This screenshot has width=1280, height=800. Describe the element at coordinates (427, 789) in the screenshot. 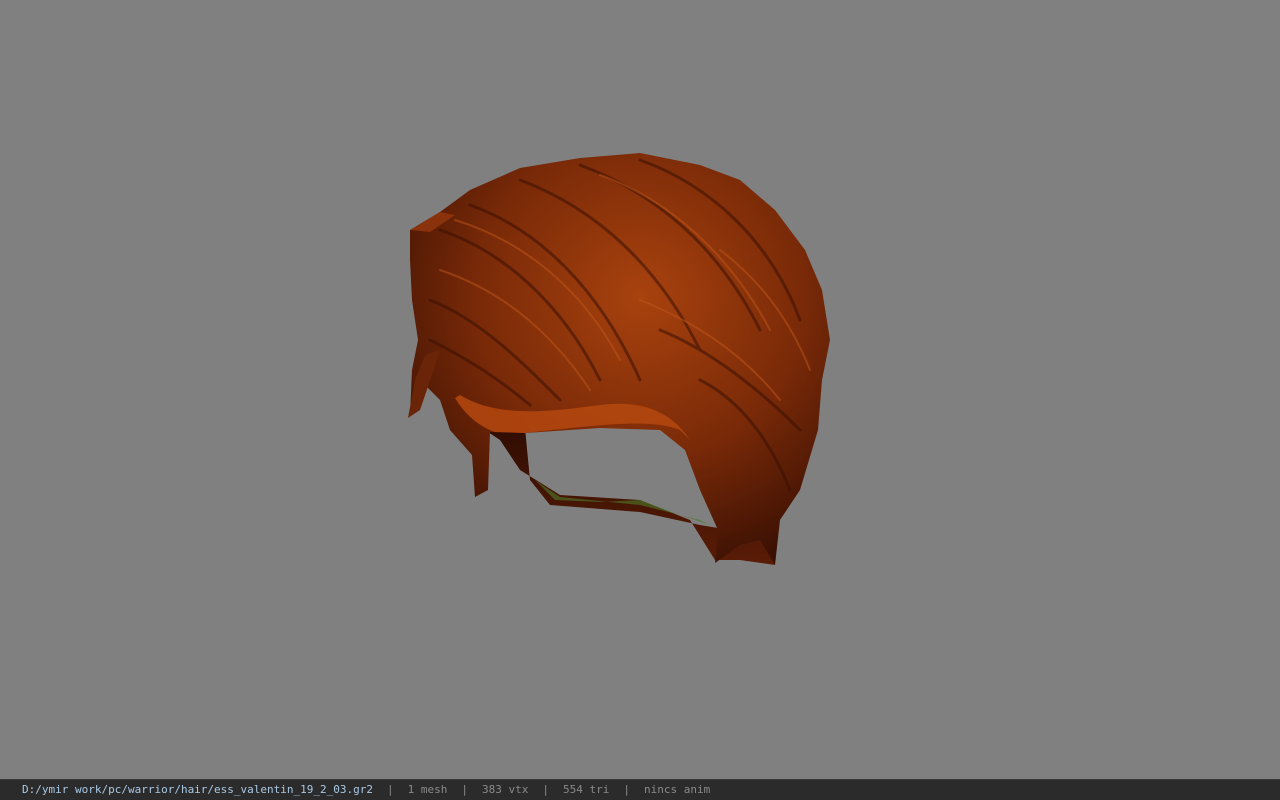

I see `mesh-count: 1 mesh` at that location.